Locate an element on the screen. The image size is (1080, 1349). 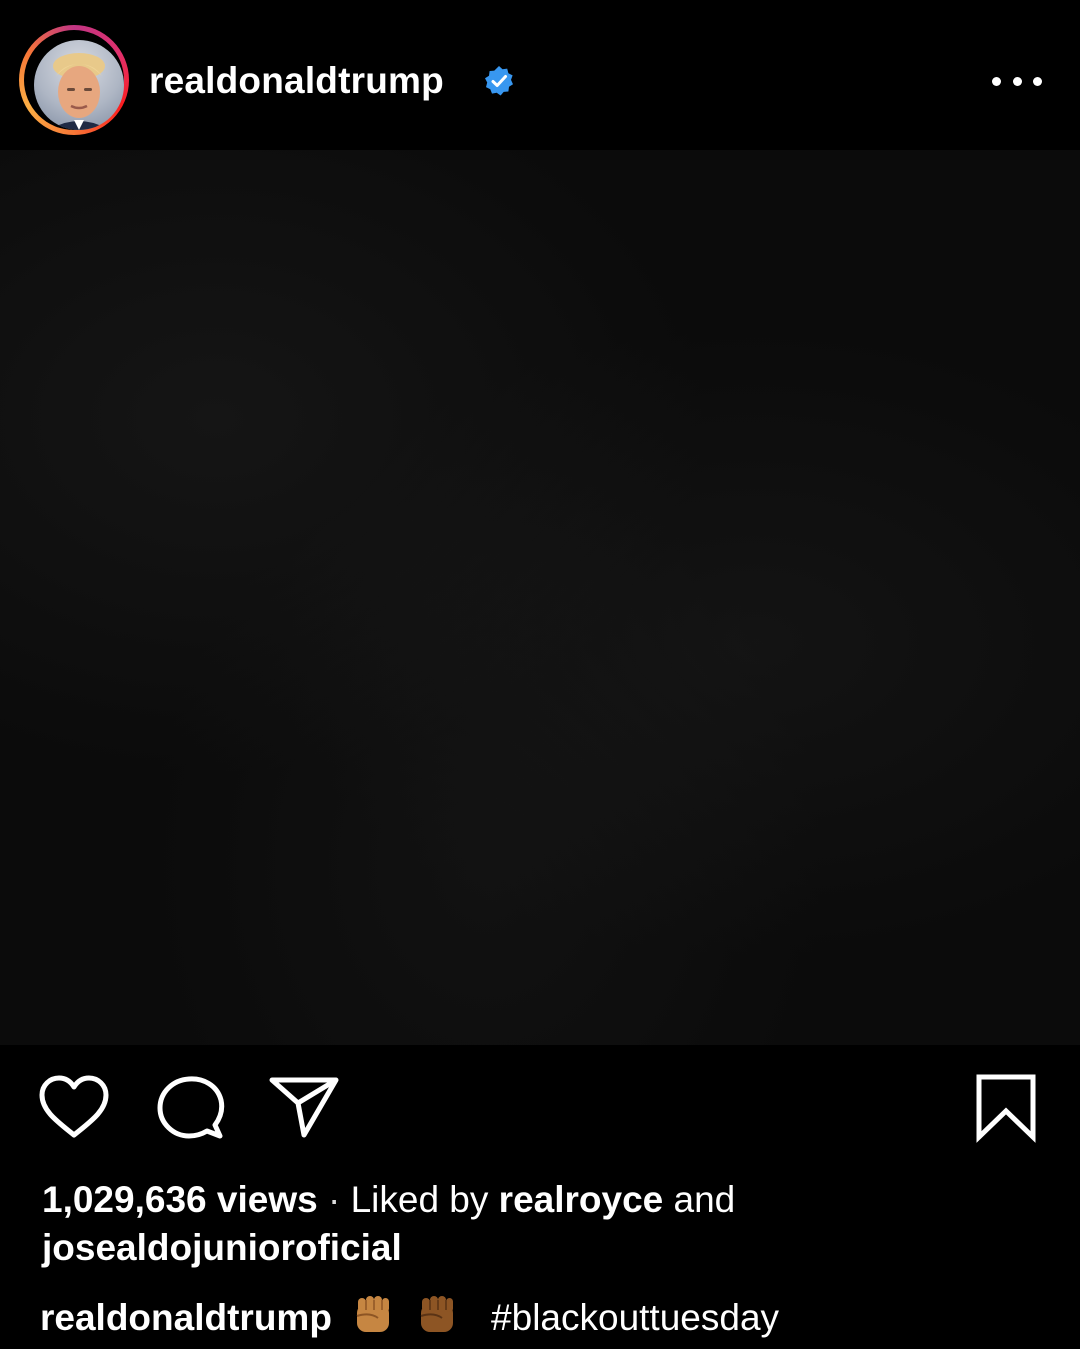
avatar is located at coordinates (79, 85).